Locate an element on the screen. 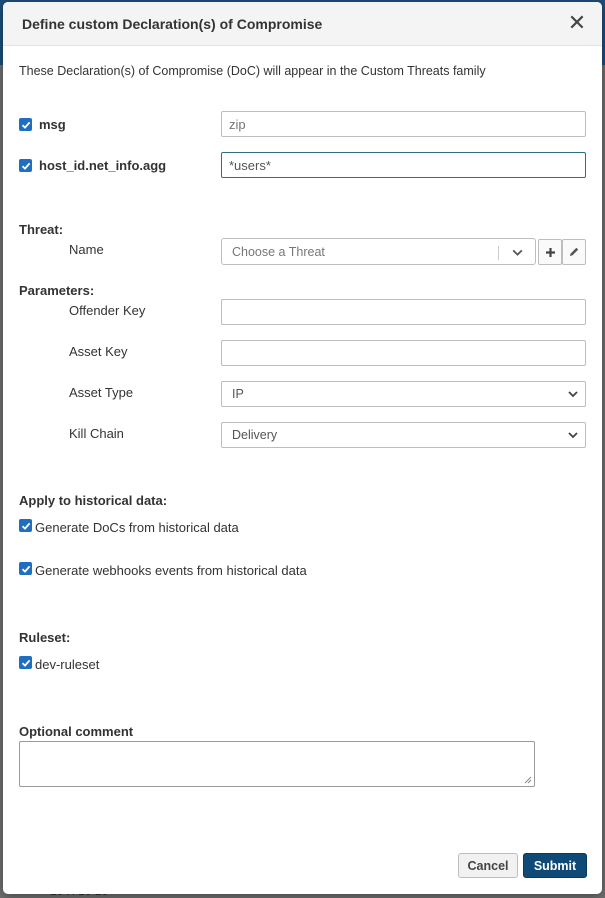 The height and width of the screenshot is (898, 605). kill-chain-select: Delivery is located at coordinates (403, 435).